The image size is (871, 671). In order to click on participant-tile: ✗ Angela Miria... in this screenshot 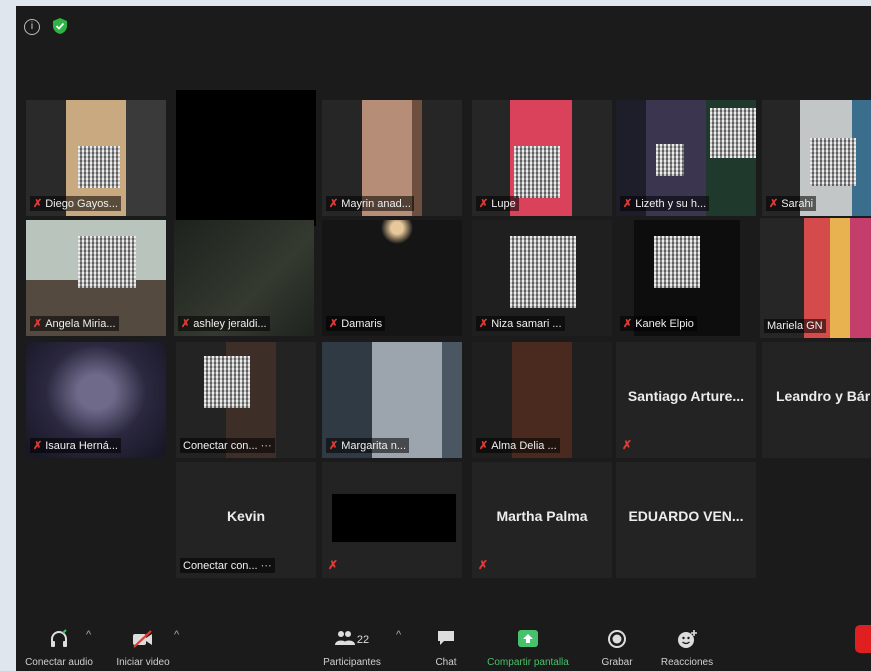, I will do `click(96, 278)`.